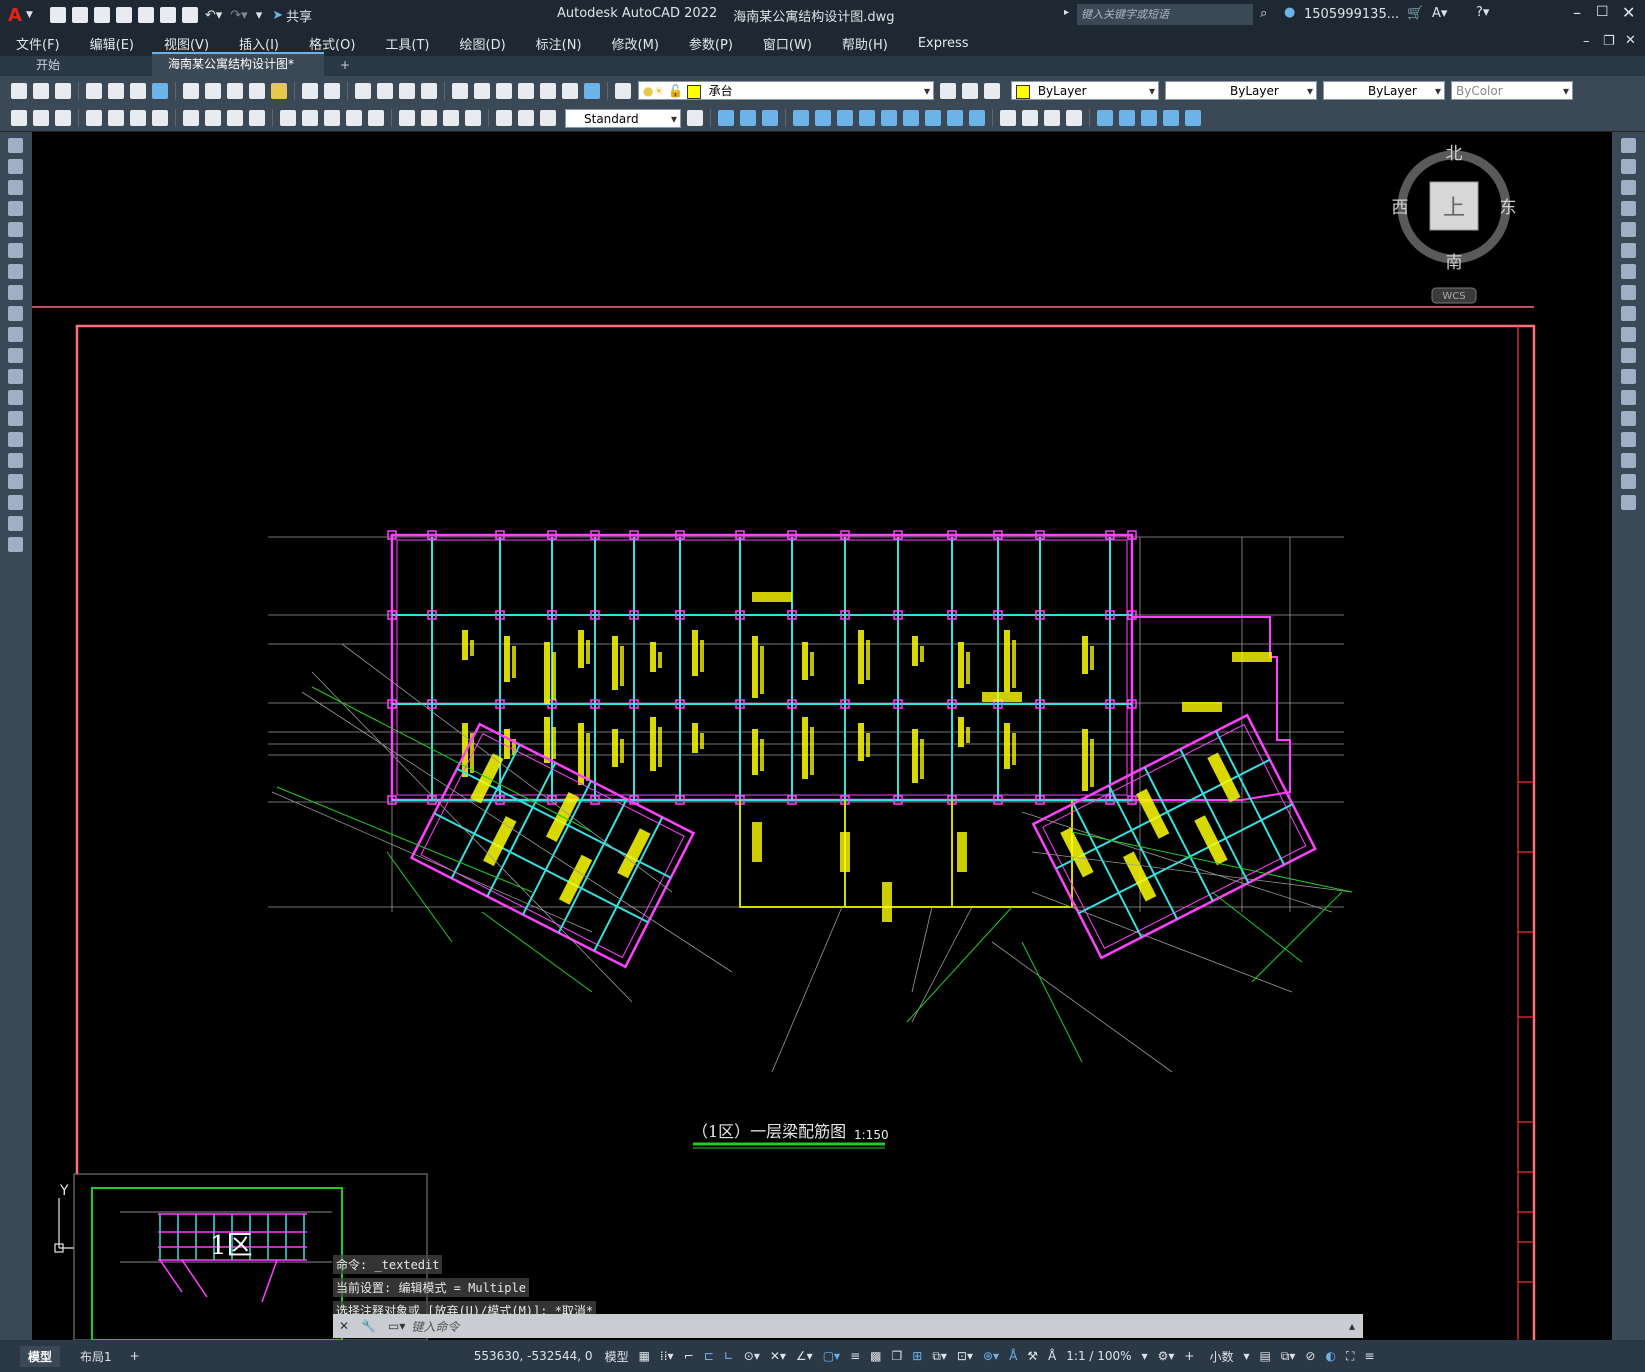  I want to click on 3d-box-icon, so click(726, 118).